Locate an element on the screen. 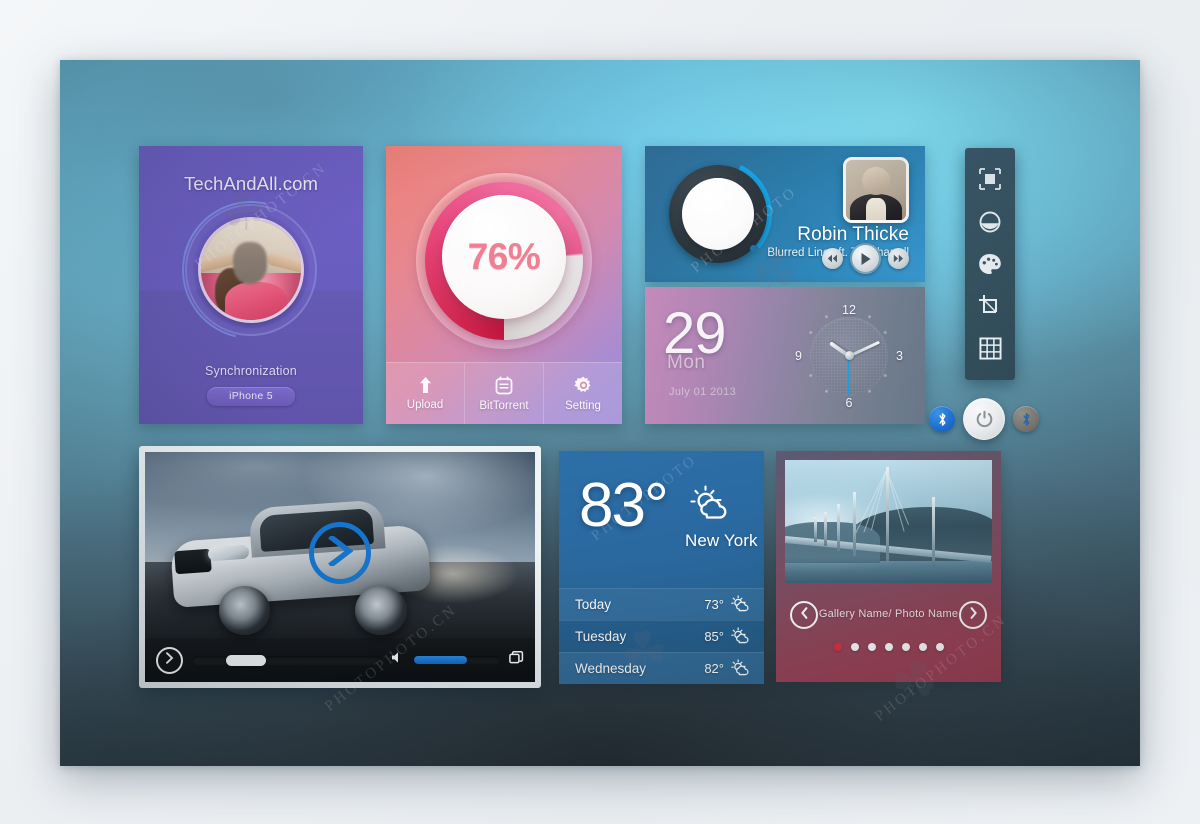 This screenshot has width=1200, height=824. album-art is located at coordinates (876, 190).